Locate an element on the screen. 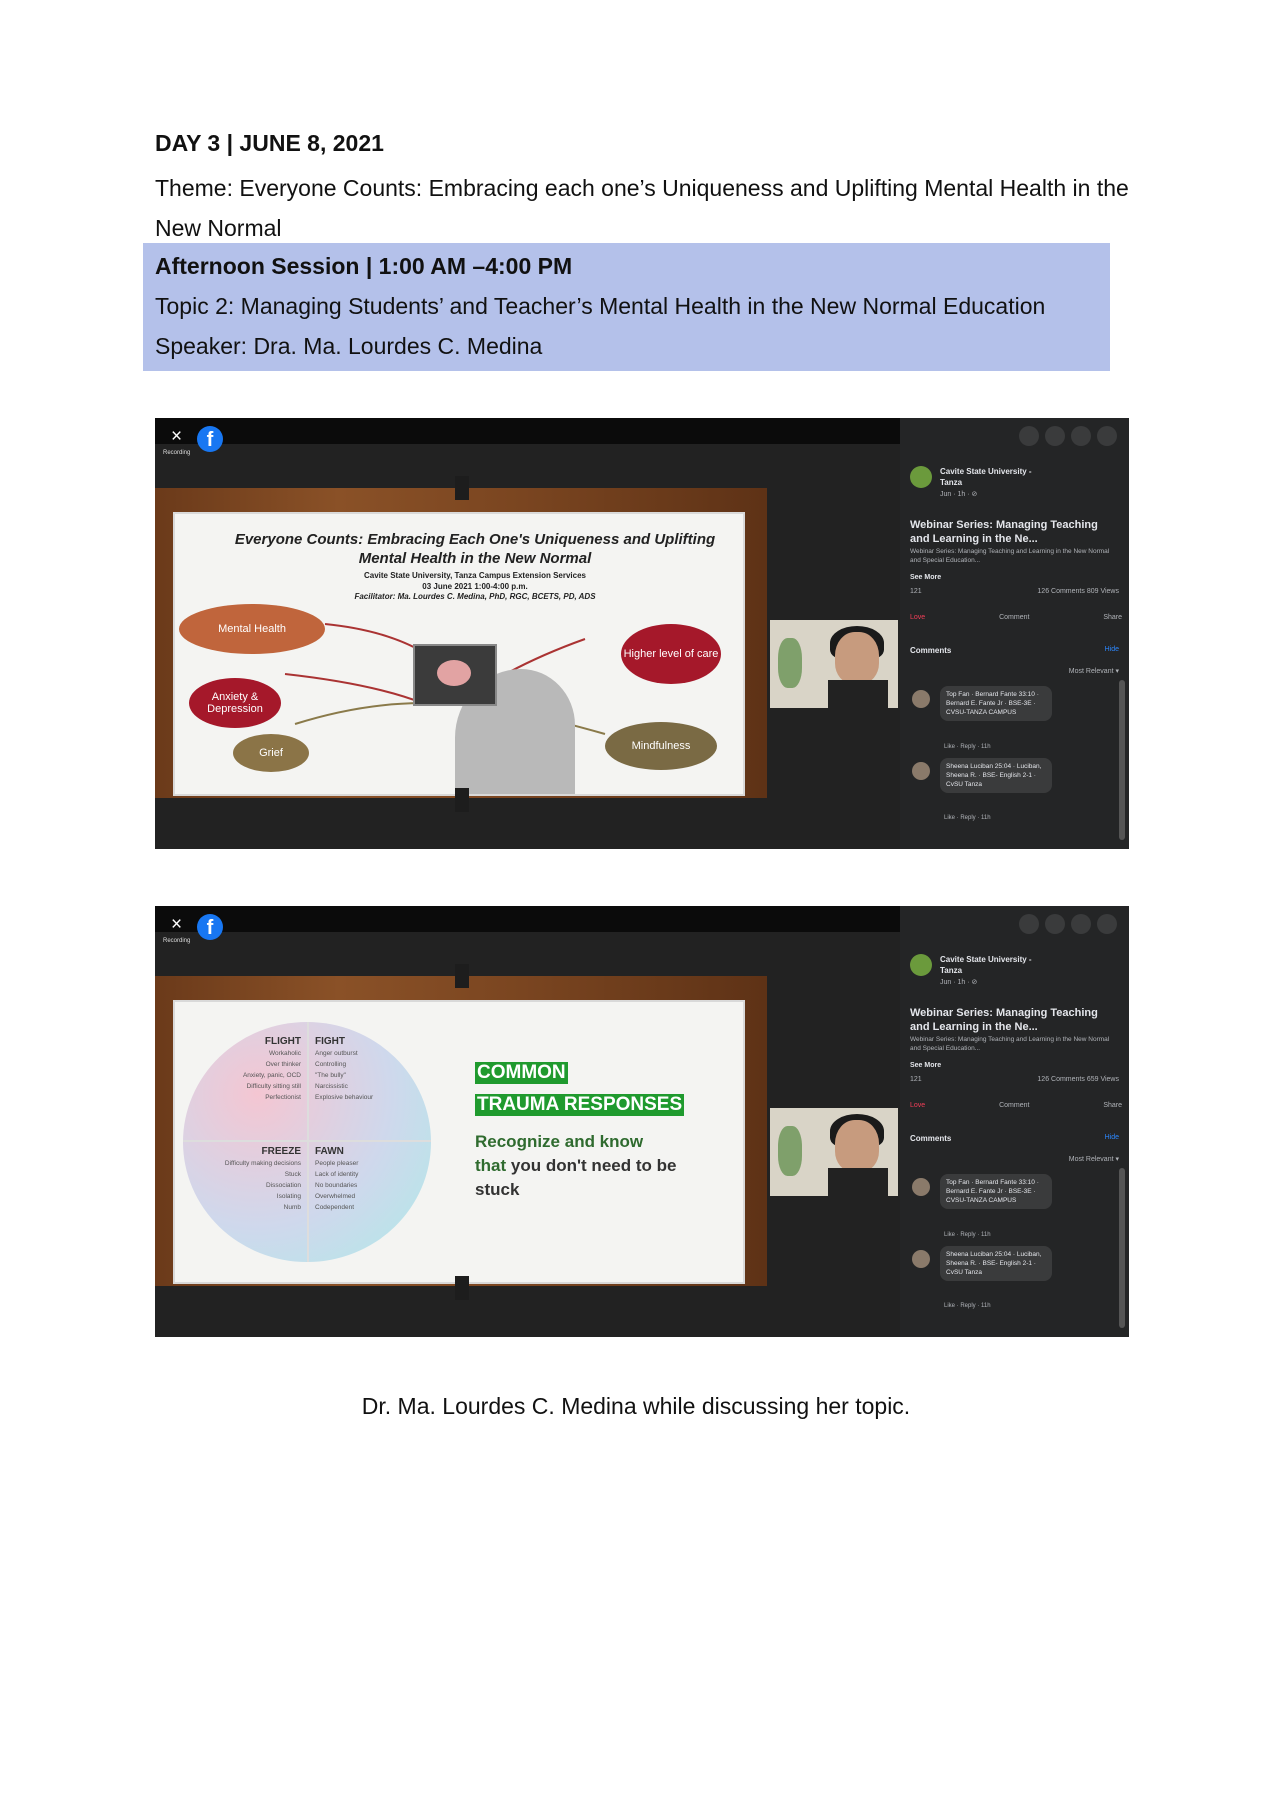 This screenshot has height=1800, width=1272. list-item: Overwhelmed is located at coordinates (335, 1196).